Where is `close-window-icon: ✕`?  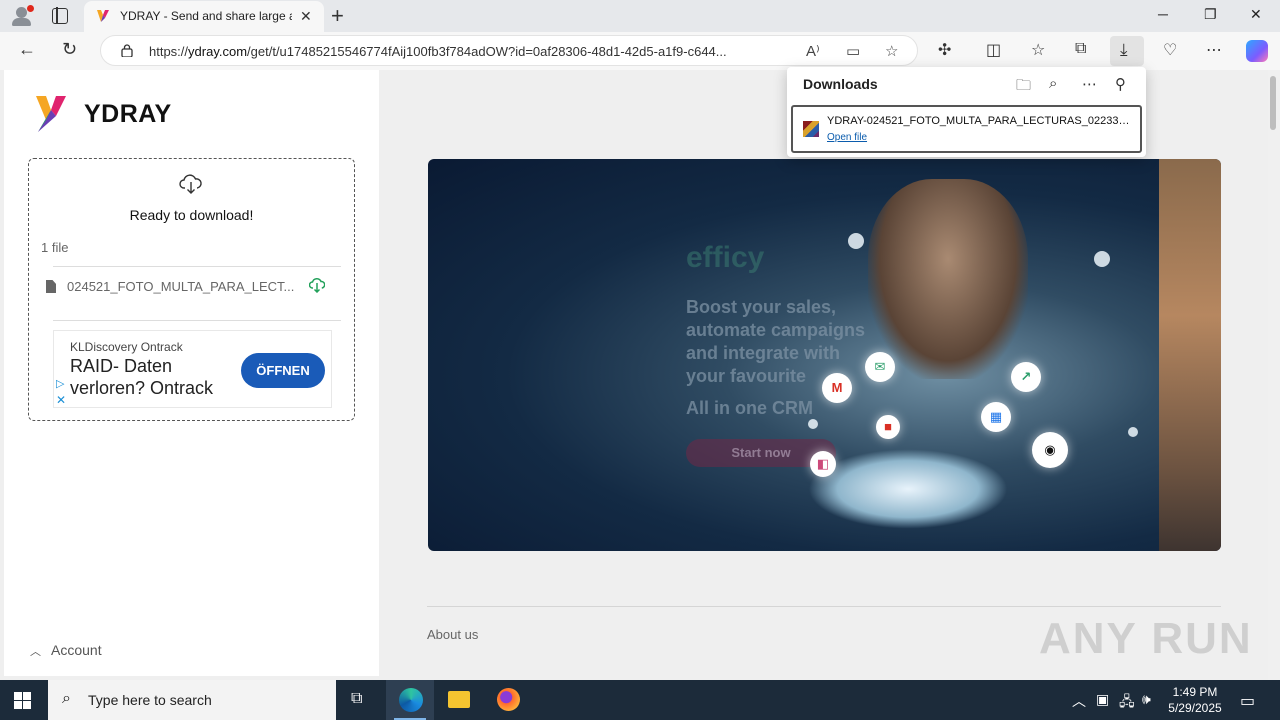 close-window-icon: ✕ is located at coordinates (1256, 14).